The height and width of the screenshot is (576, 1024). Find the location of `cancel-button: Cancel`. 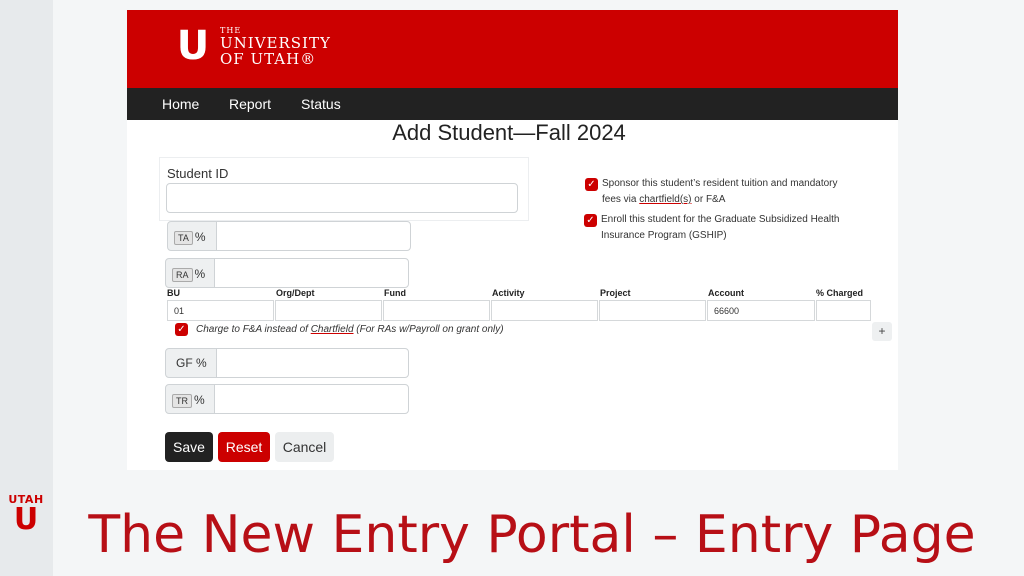

cancel-button: Cancel is located at coordinates (304, 447).